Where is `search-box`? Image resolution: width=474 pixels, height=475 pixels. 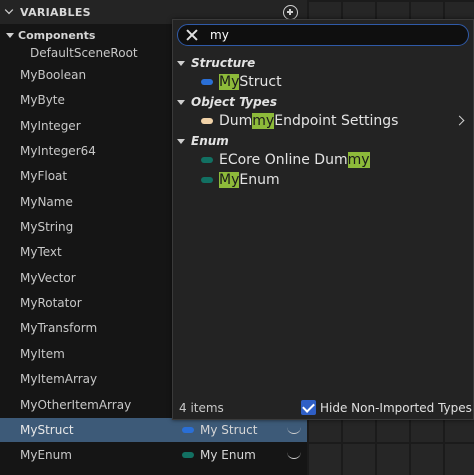
search-box is located at coordinates (323, 35).